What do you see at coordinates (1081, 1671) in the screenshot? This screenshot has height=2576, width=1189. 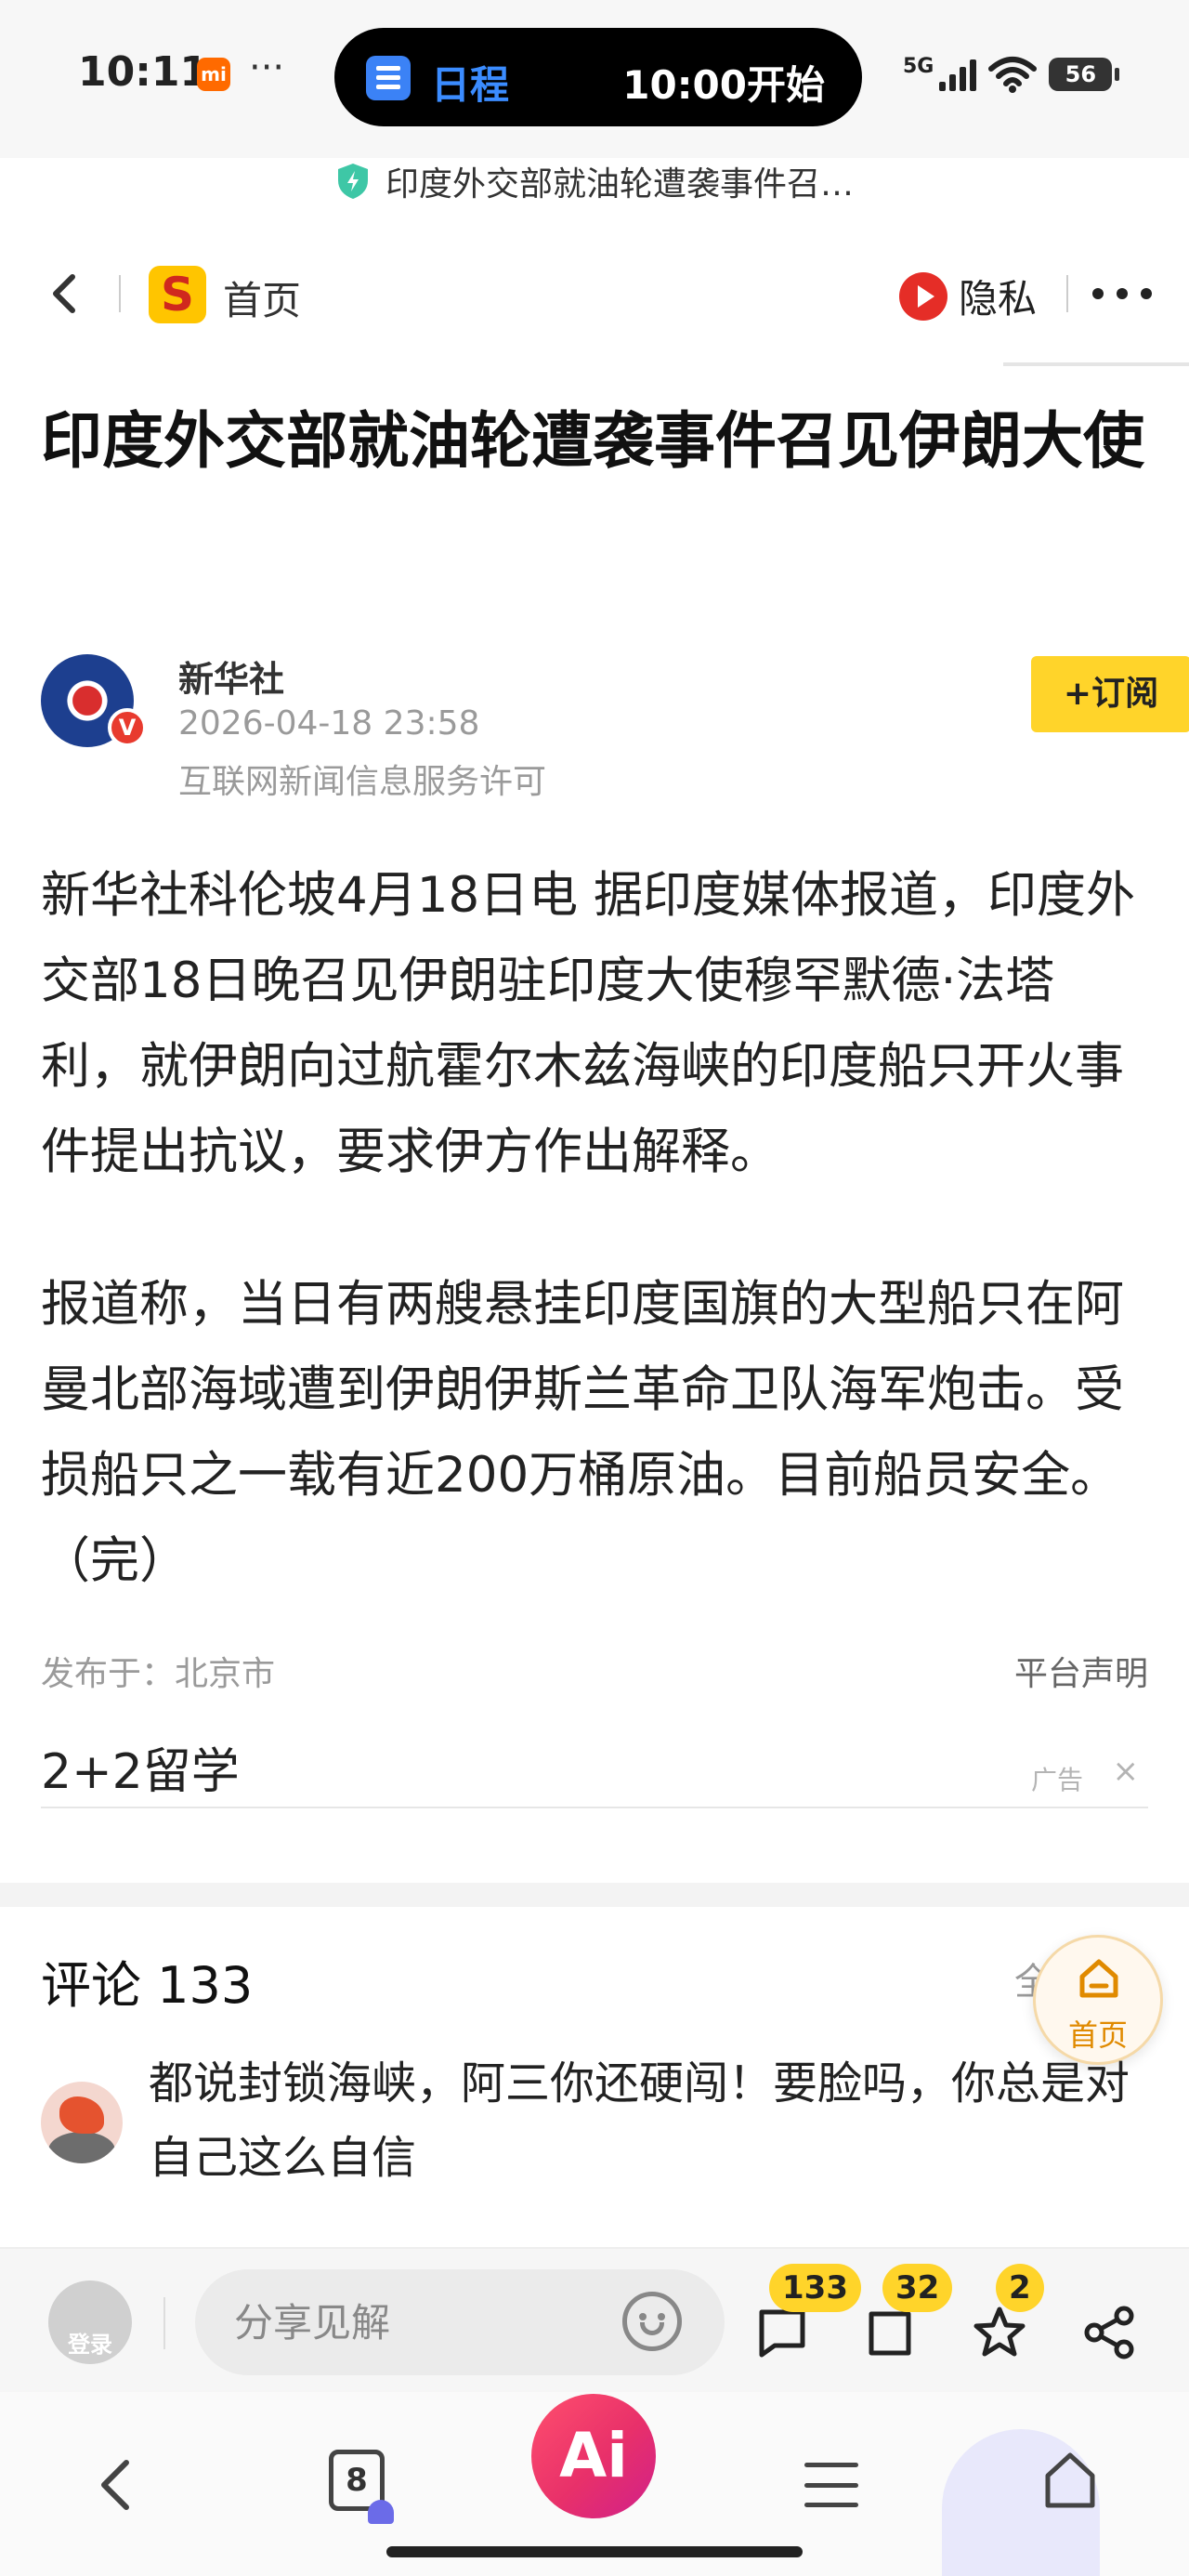 I see `platform-disclaimer-link: 平台声明` at bounding box center [1081, 1671].